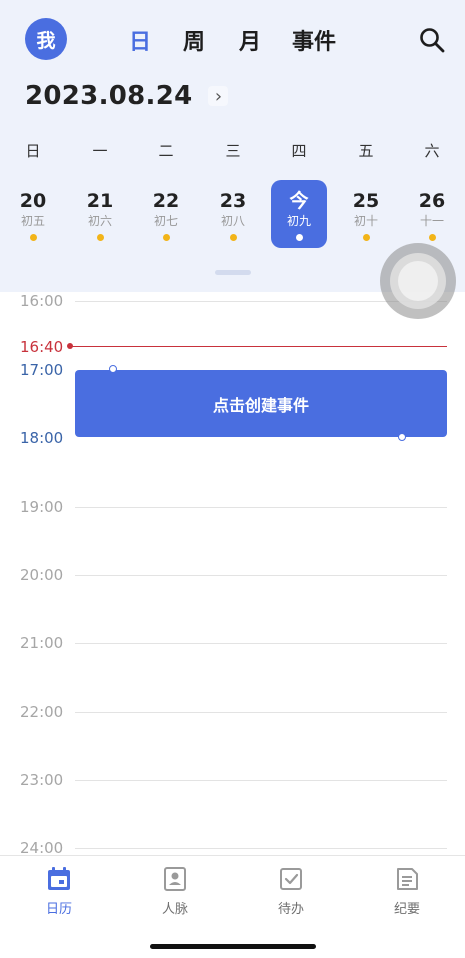 This screenshot has width=465, height=958. I want to click on day-number: 20, so click(33, 201).